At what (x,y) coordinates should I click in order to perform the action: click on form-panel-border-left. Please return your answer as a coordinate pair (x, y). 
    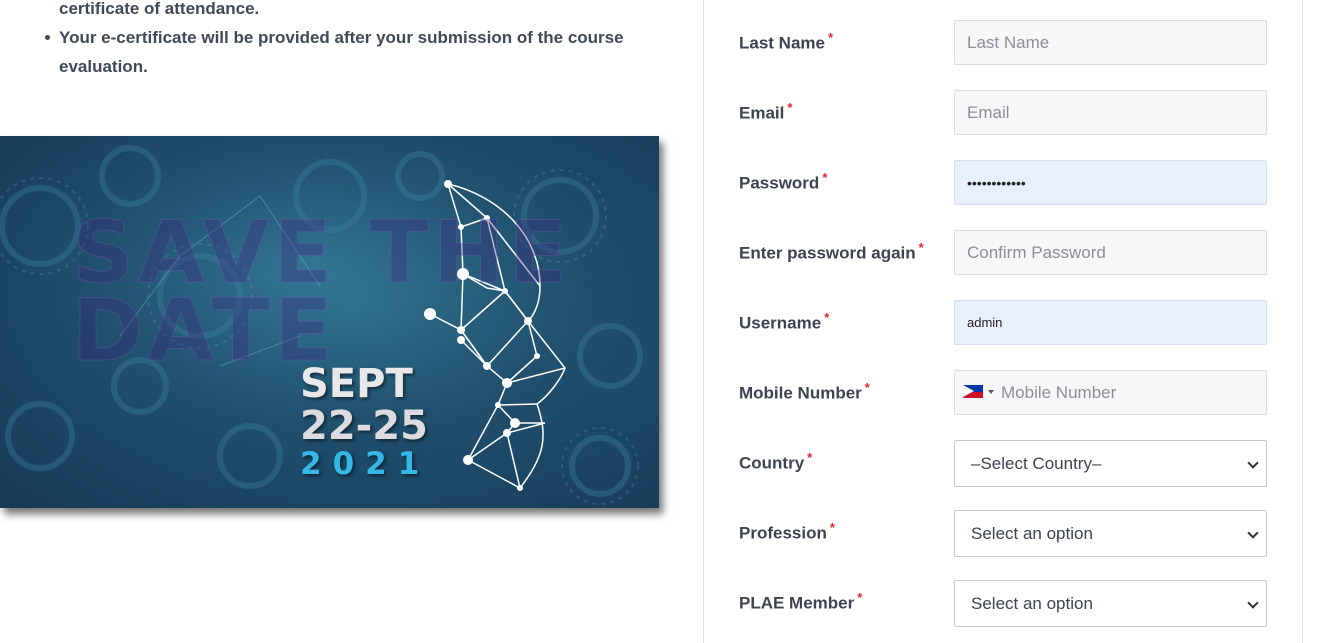
    Looking at the image, I should click on (703, 321).